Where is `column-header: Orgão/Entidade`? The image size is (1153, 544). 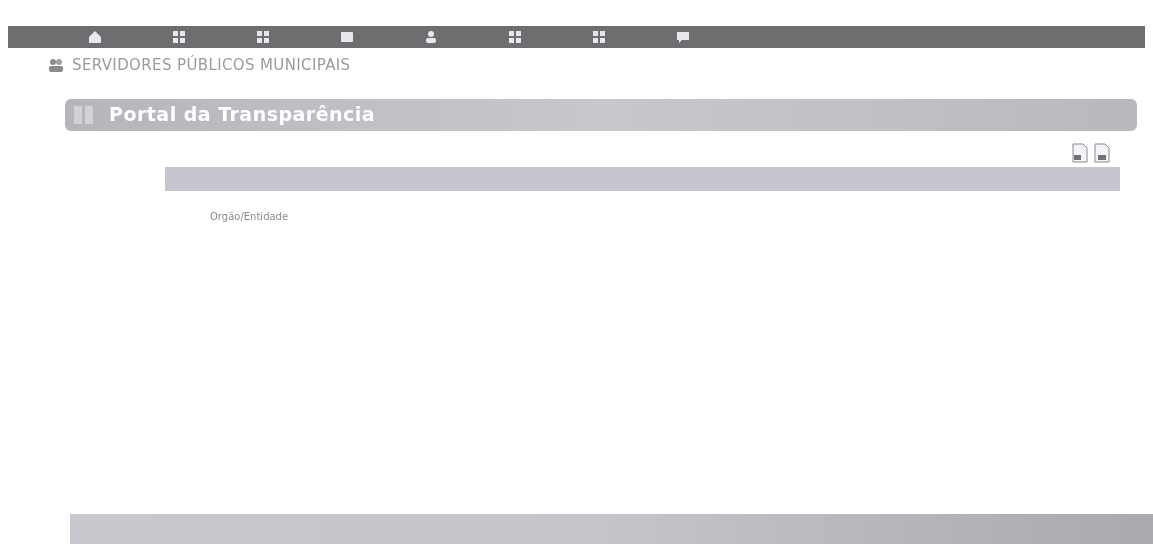 column-header: Orgão/Entidade is located at coordinates (249, 216).